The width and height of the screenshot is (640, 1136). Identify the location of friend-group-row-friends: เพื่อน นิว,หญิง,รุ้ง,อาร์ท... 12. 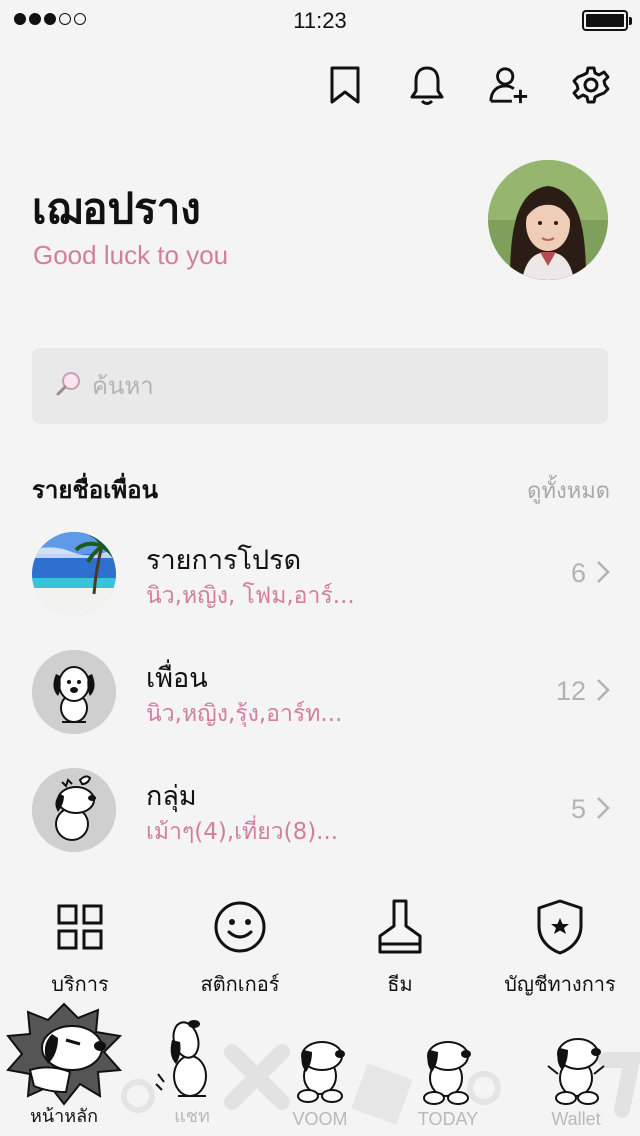
(320, 698).